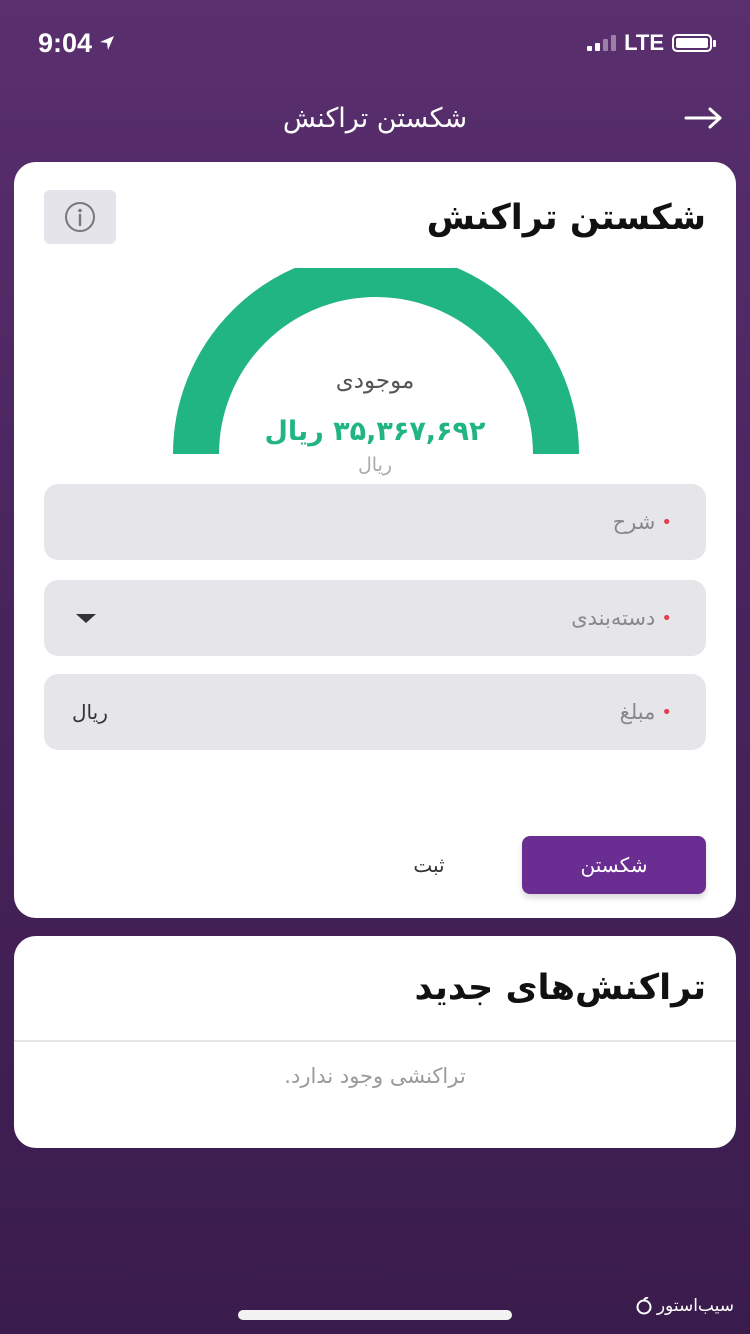 Image resolution: width=750 pixels, height=1334 pixels. I want to click on location-icon, so click(107, 43).